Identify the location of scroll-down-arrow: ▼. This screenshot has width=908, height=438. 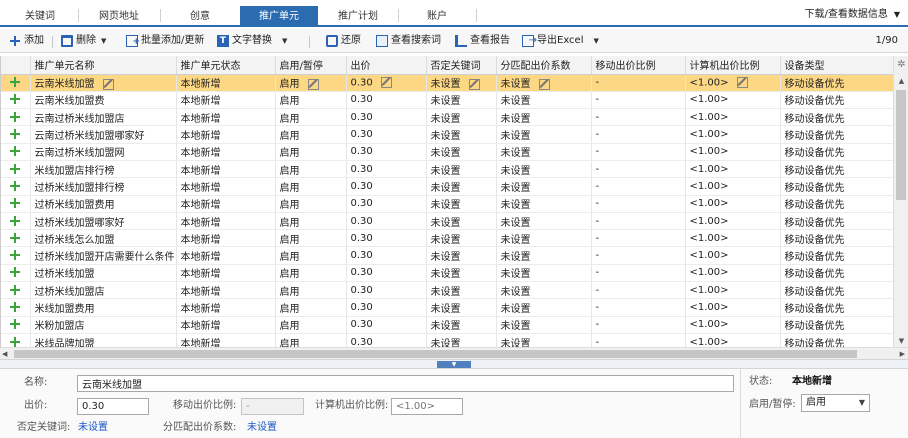
(901, 341).